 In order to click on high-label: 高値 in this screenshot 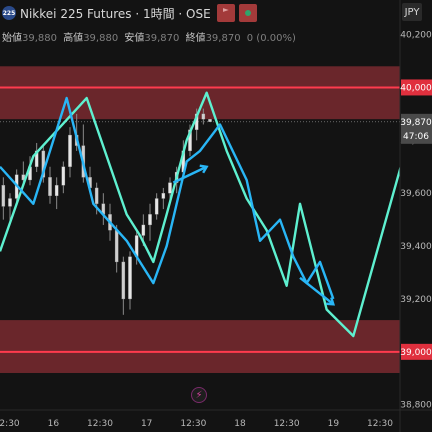, I will do `click(73, 38)`.